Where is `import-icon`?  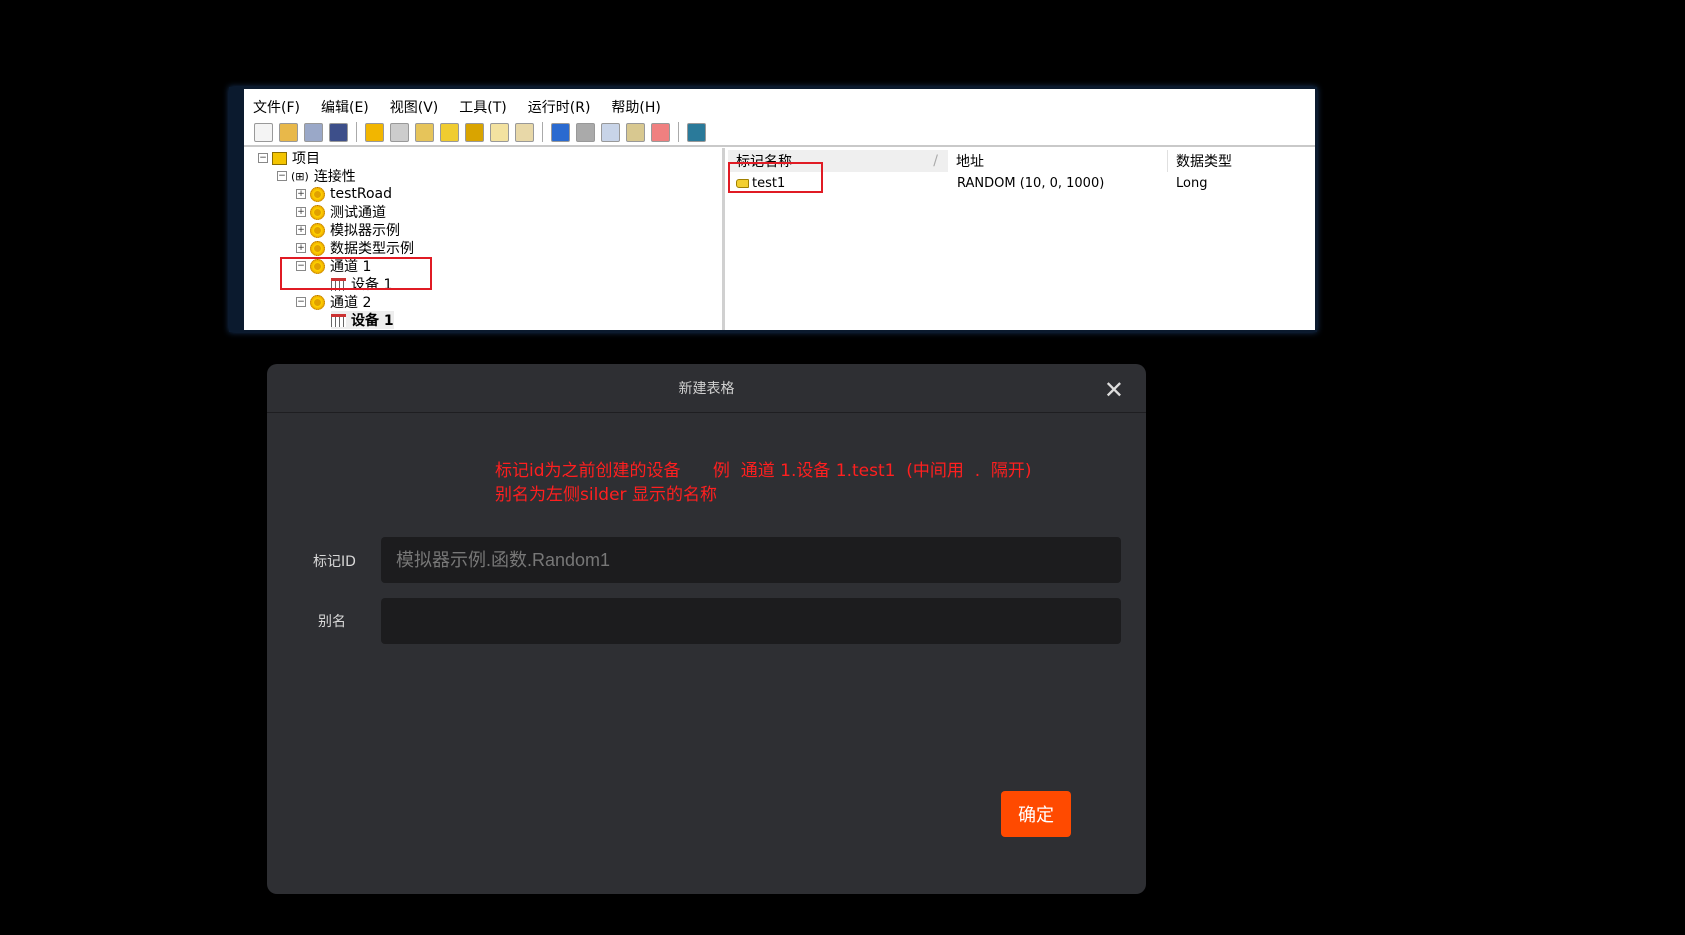
import-icon is located at coordinates (524, 132).